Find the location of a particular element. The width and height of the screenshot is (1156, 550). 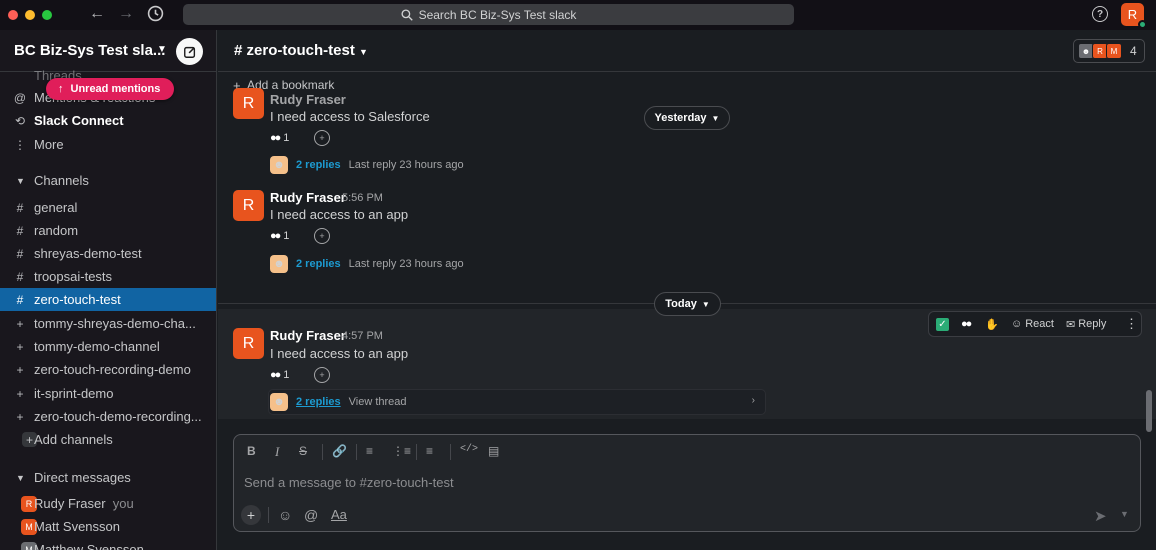

history-clock-icon is located at coordinates (155, 16).